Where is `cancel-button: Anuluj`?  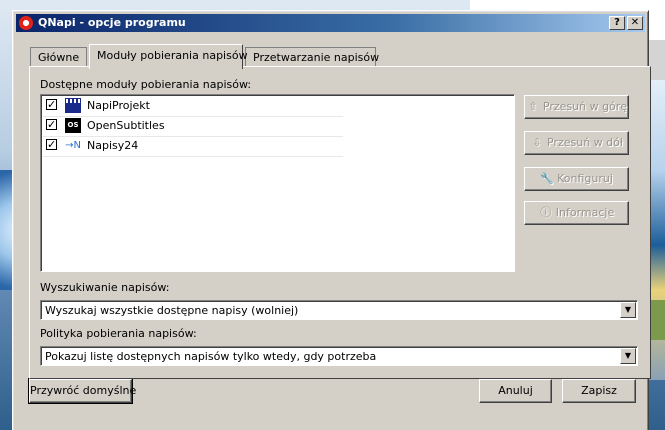
cancel-button: Anuluj is located at coordinates (515, 391).